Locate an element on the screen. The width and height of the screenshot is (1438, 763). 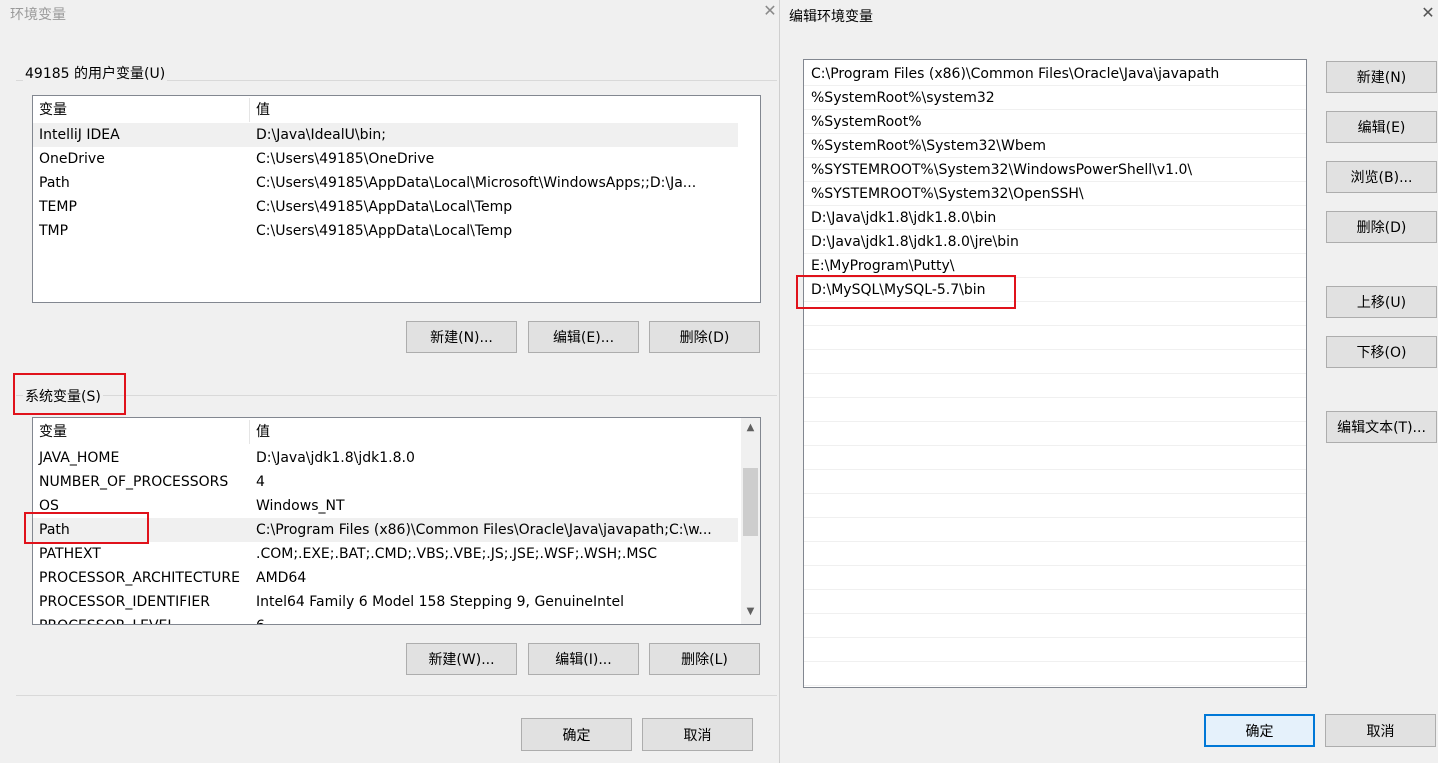
row-variable: JAVA_HOME is located at coordinates (79, 458).